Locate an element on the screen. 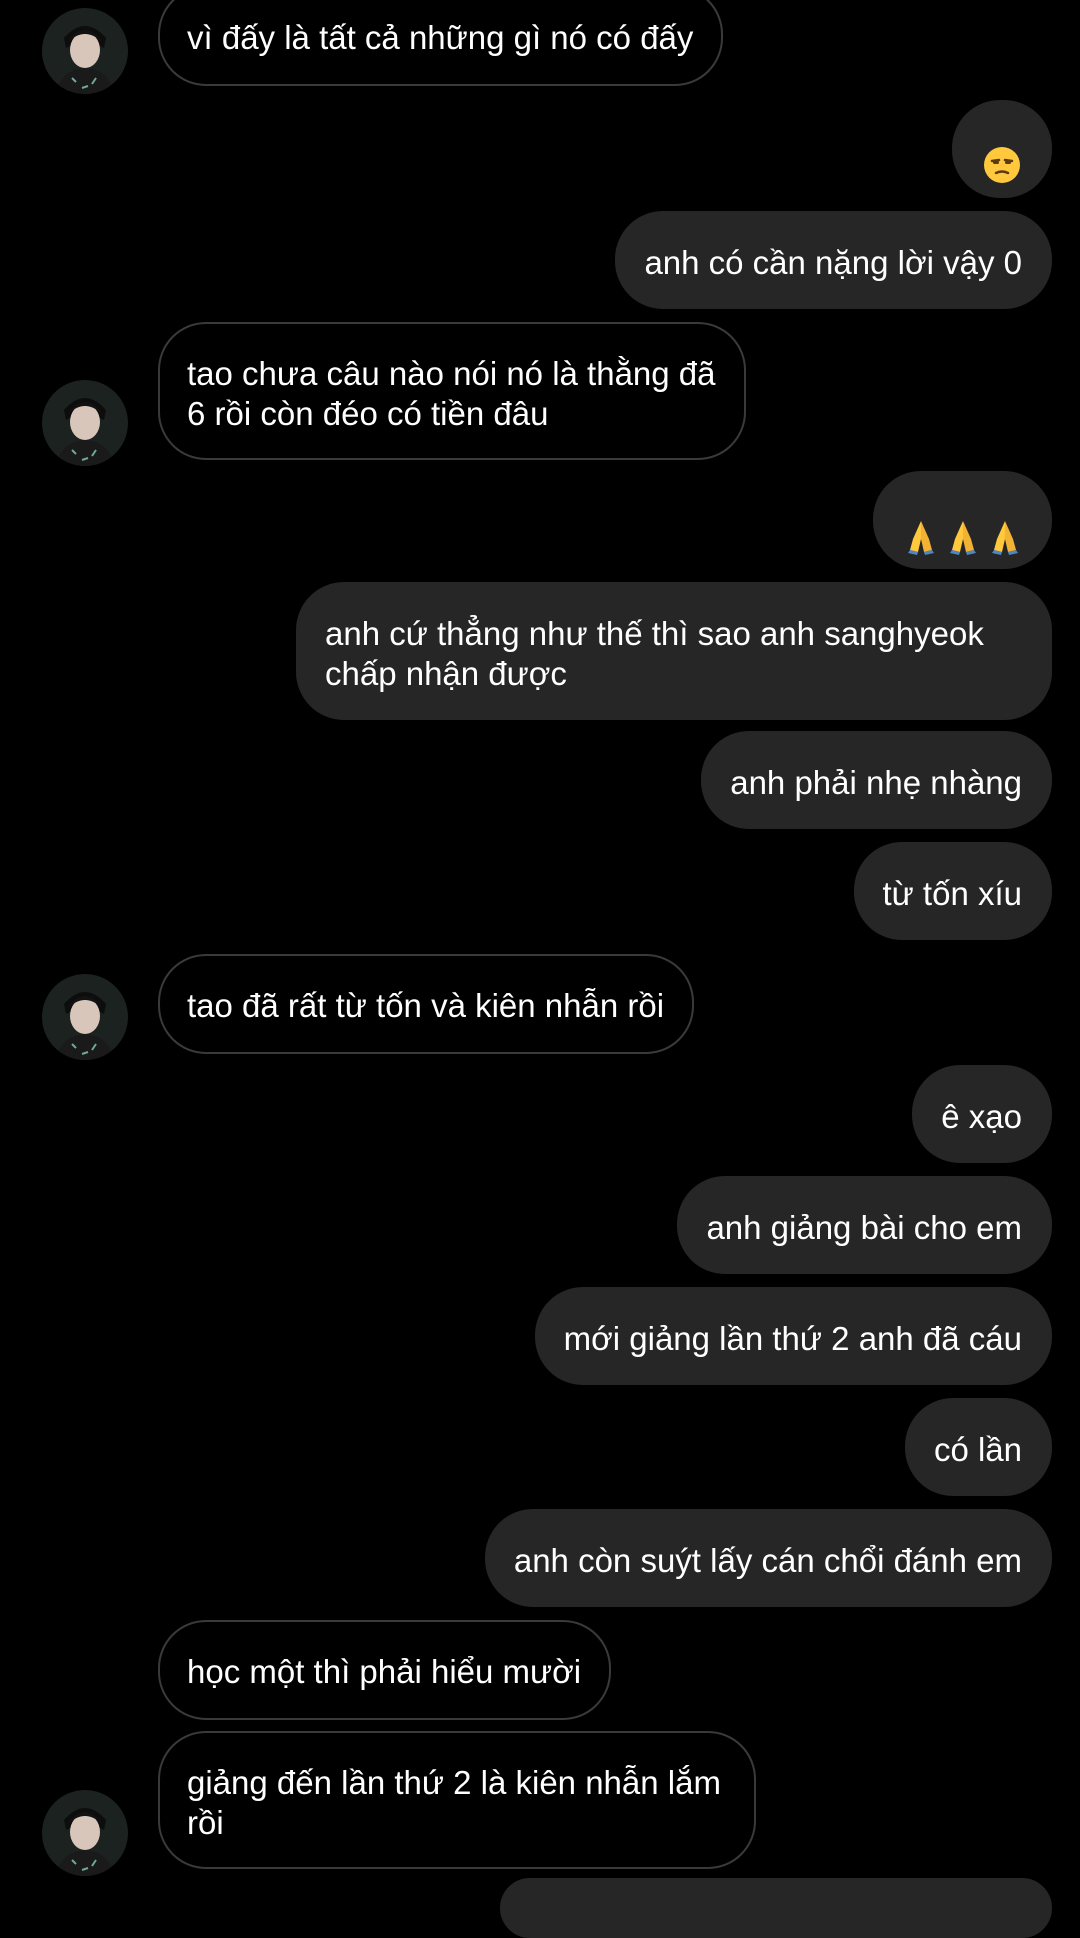  outgoing-message-bubble: anh còn suýt lấy cán chổi đánh em is located at coordinates (768, 1558).